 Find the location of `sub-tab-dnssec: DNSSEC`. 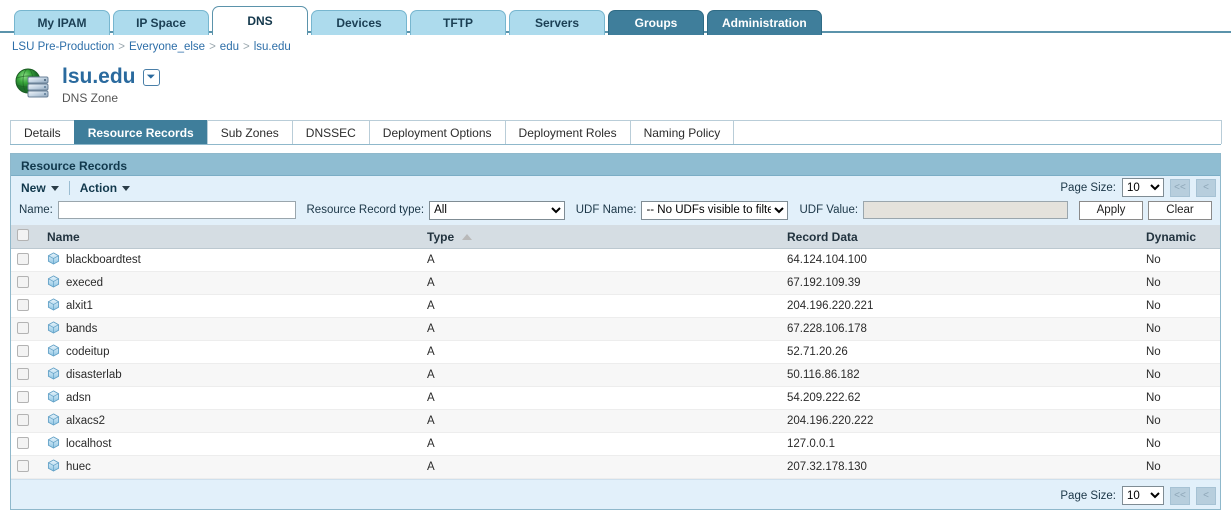

sub-tab-dnssec: DNSSEC is located at coordinates (330, 132).